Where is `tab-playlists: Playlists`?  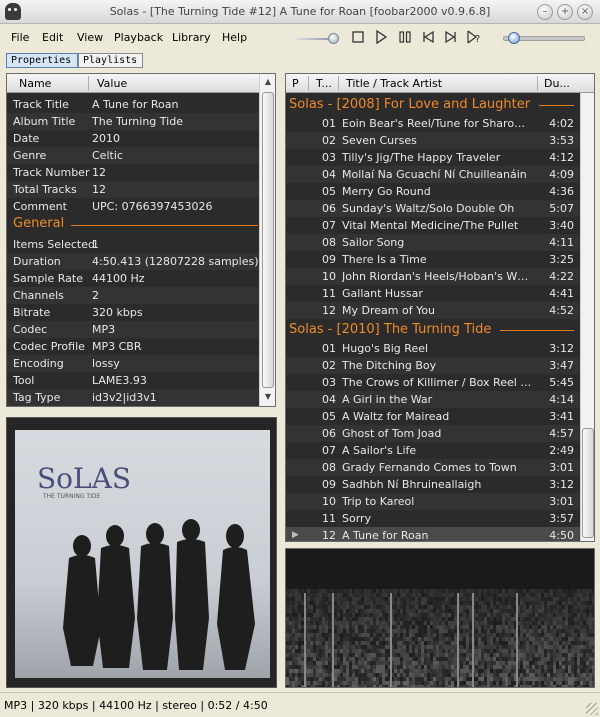 tab-playlists: Playlists is located at coordinates (110, 60).